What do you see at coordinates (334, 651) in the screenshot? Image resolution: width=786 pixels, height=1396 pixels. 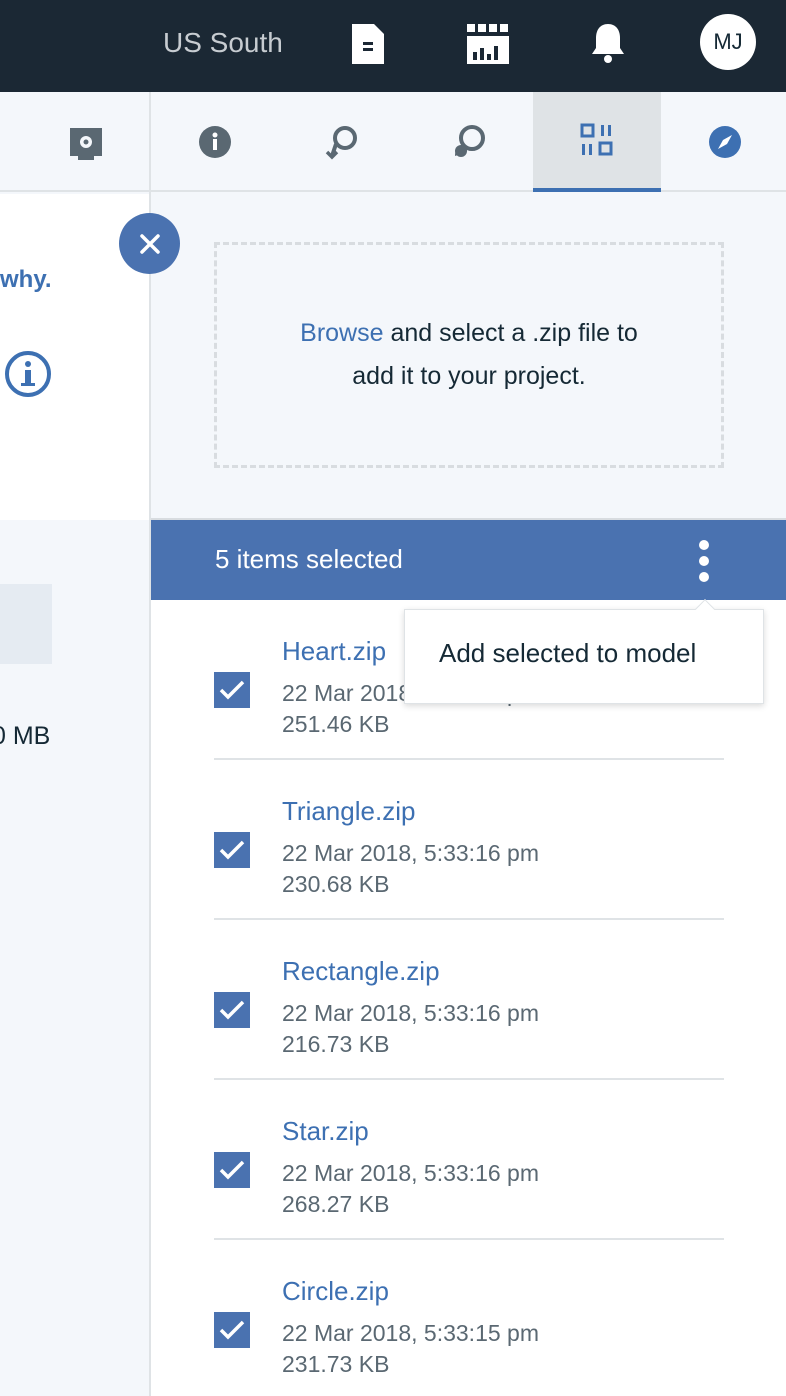 I see `file-name-link: Heart.zip` at bounding box center [334, 651].